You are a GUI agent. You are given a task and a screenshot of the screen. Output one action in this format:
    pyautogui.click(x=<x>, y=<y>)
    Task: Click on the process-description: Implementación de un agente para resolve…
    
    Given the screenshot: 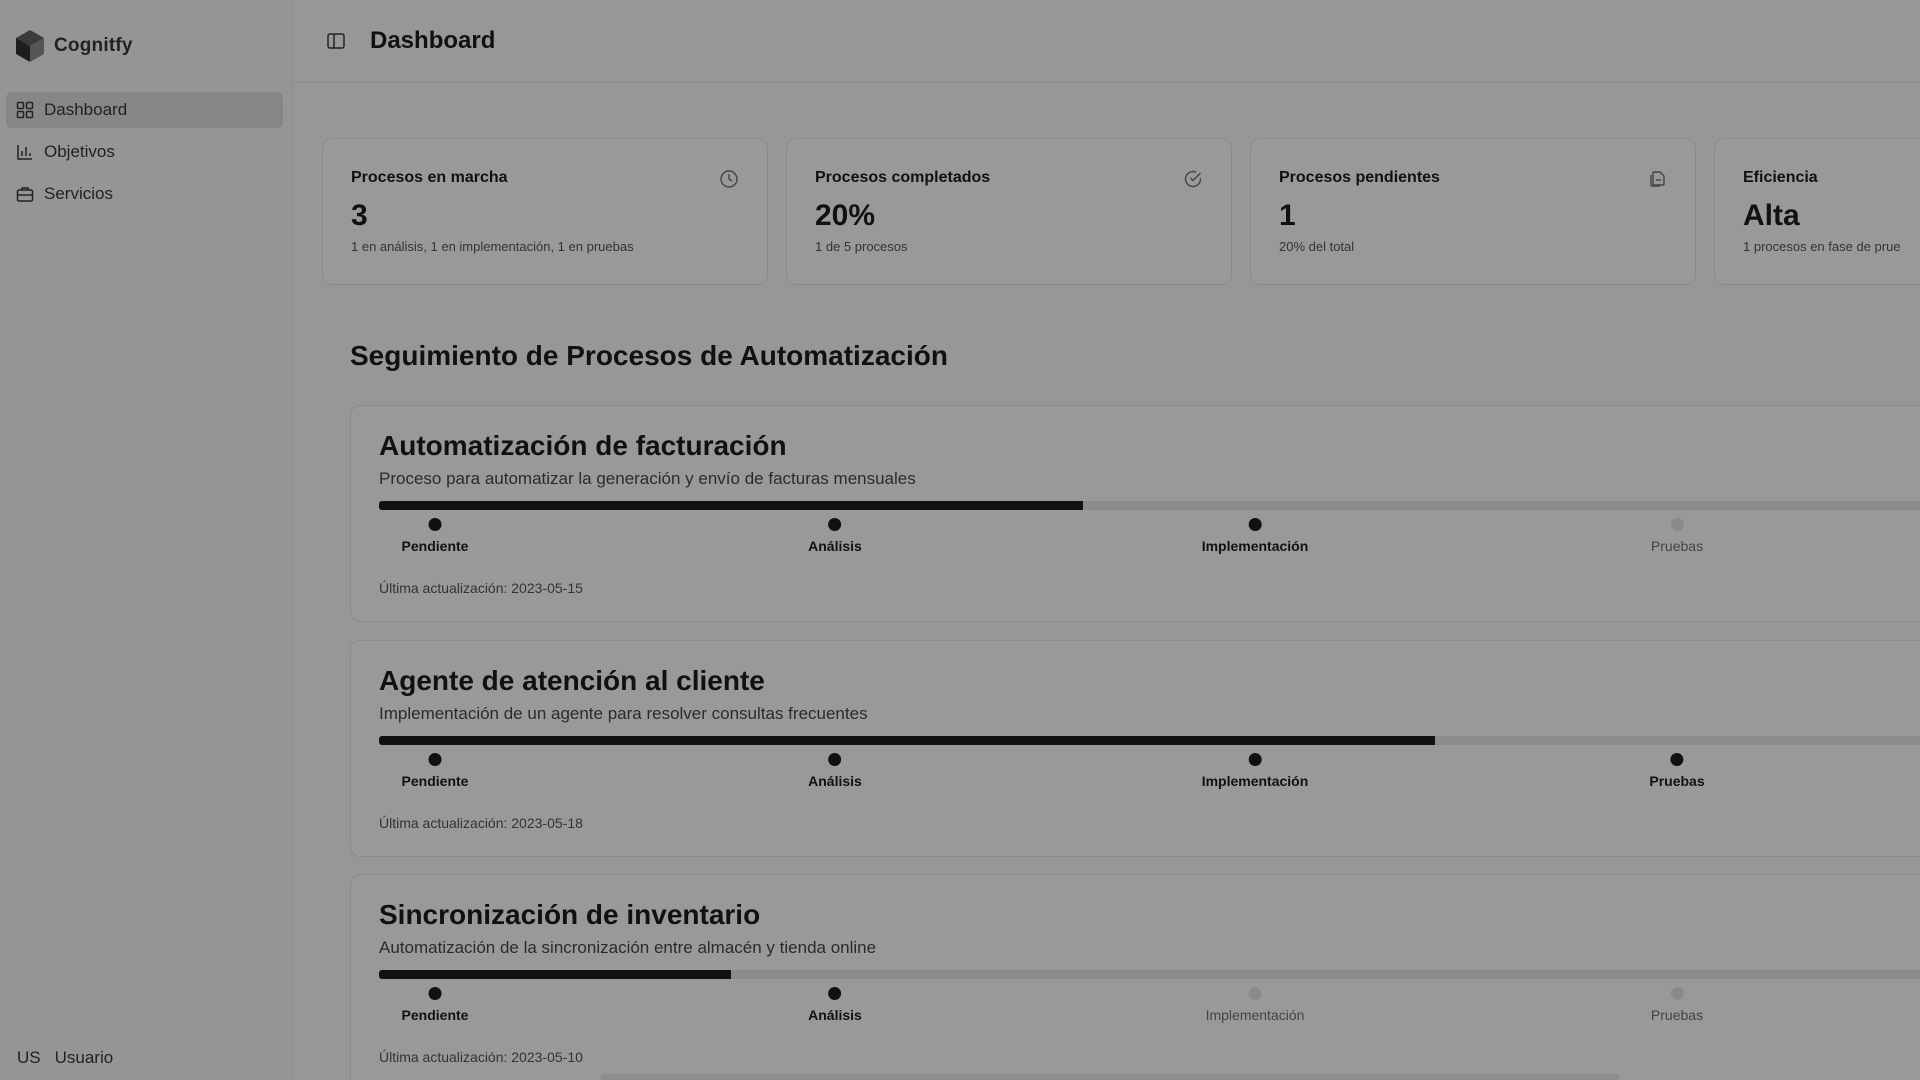 What is the action you would take?
    pyautogui.click(x=623, y=713)
    